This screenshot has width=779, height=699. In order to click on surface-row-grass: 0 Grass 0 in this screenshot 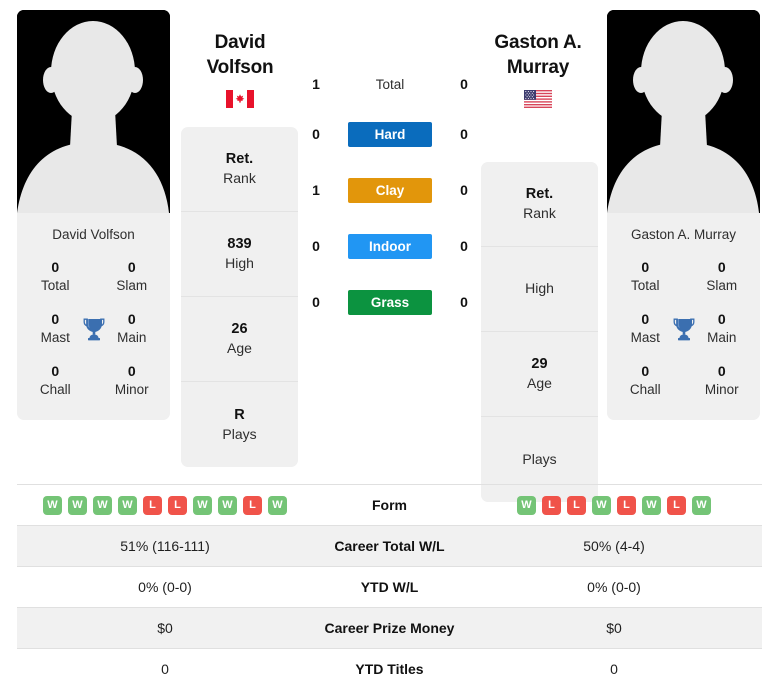, I will do `click(390, 302)`.